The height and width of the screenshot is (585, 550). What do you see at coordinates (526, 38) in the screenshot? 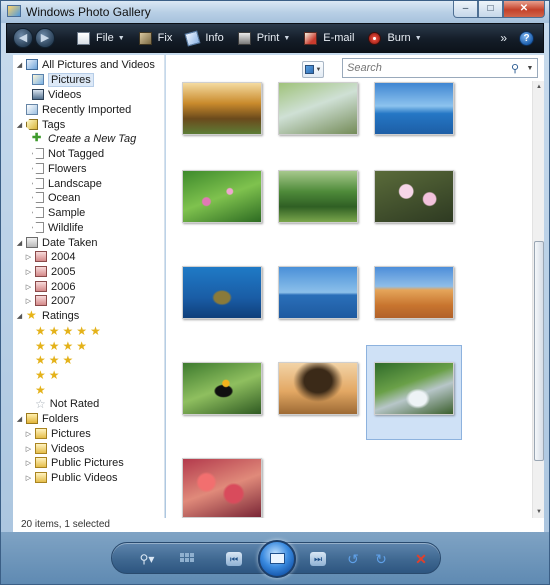
I see `help-icon: ?` at bounding box center [526, 38].